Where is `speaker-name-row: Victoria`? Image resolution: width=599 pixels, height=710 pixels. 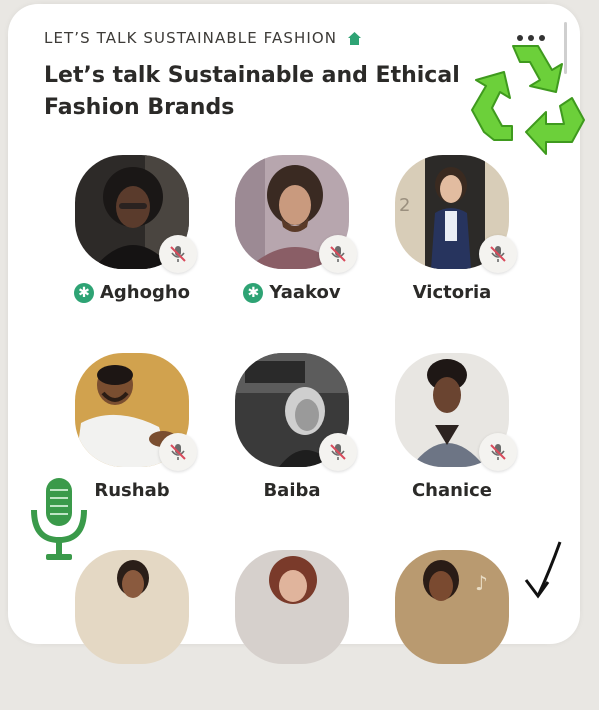
speaker-name-row: Victoria is located at coordinates (452, 292).